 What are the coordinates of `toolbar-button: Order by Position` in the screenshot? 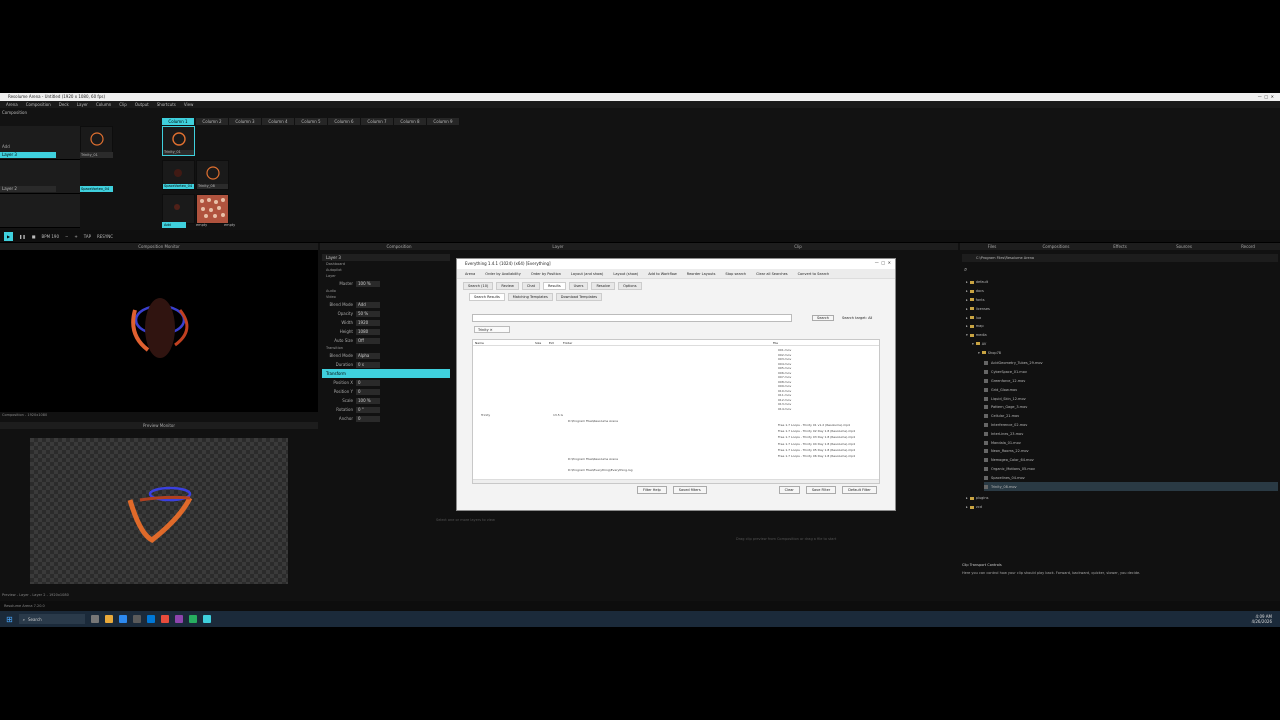 It's located at (546, 274).